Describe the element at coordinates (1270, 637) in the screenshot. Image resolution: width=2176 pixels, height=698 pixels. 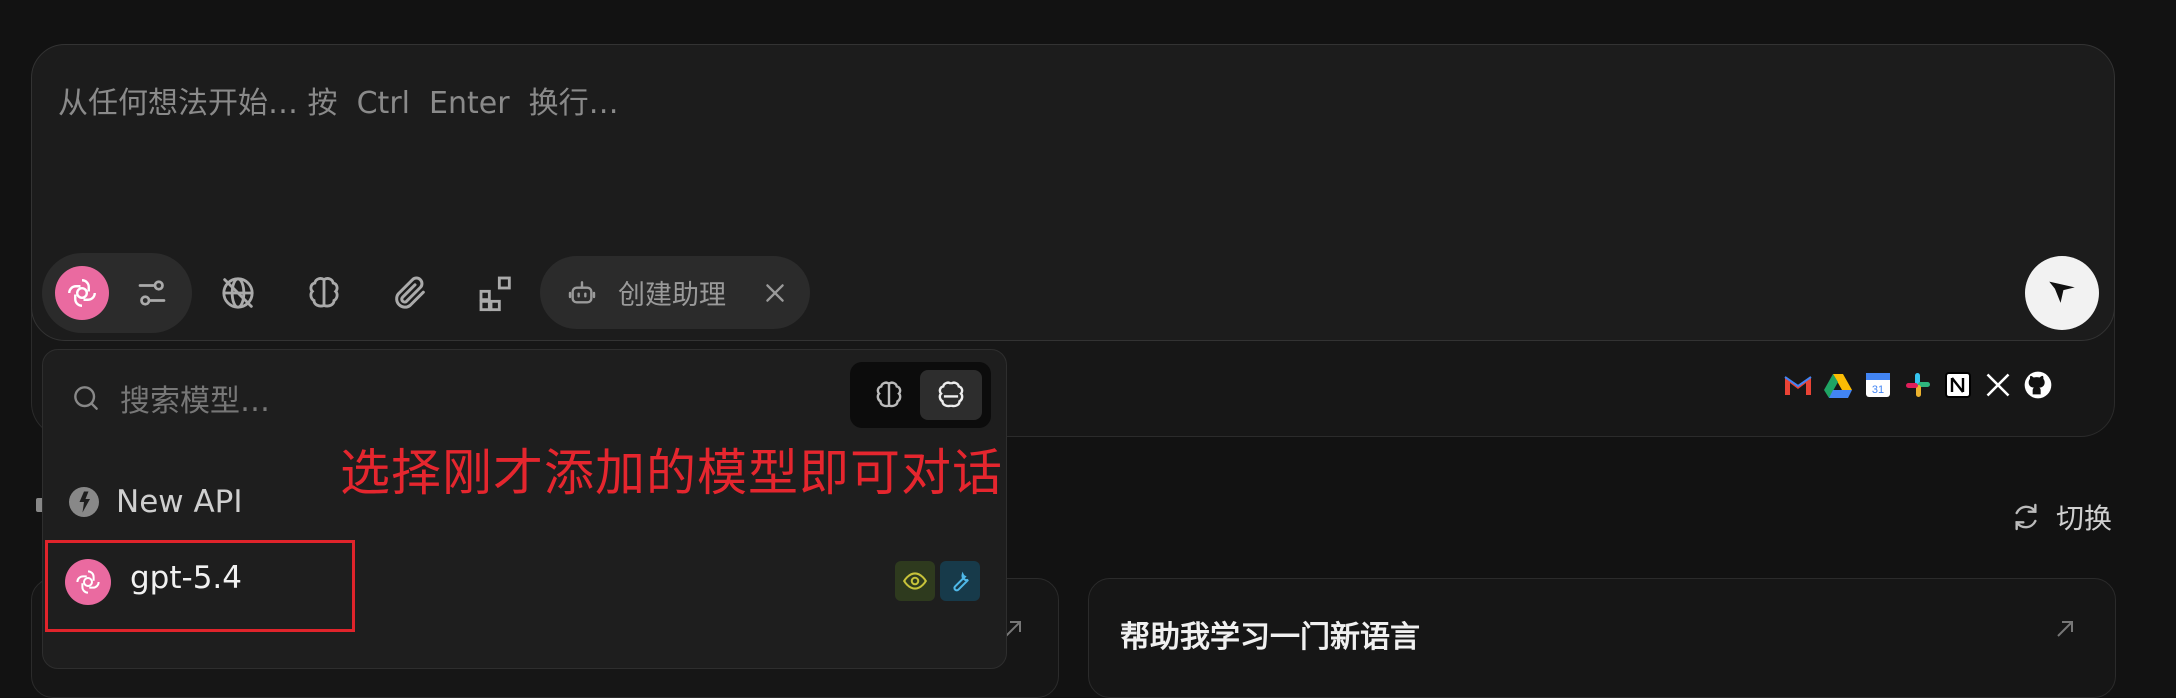
I see `suggestion-card-title: 帮助我学习一门新语言` at that location.